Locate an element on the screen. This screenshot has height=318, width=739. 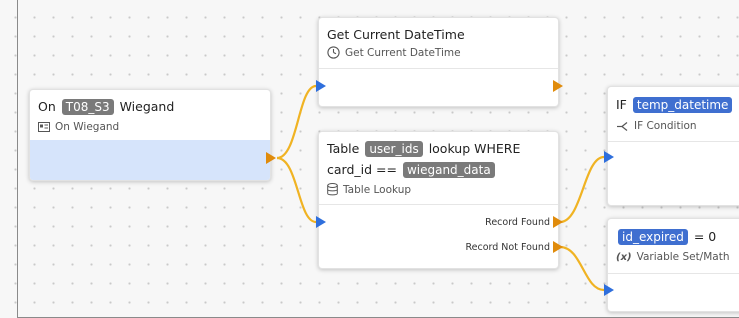
node-title-line1: Table user_ids lookup WHERE is located at coordinates (423, 149).